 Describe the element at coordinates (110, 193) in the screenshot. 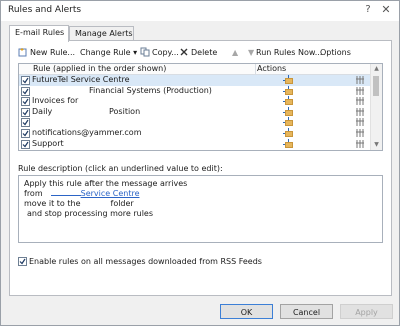

I see `desc-sender-link: Service Centre` at that location.